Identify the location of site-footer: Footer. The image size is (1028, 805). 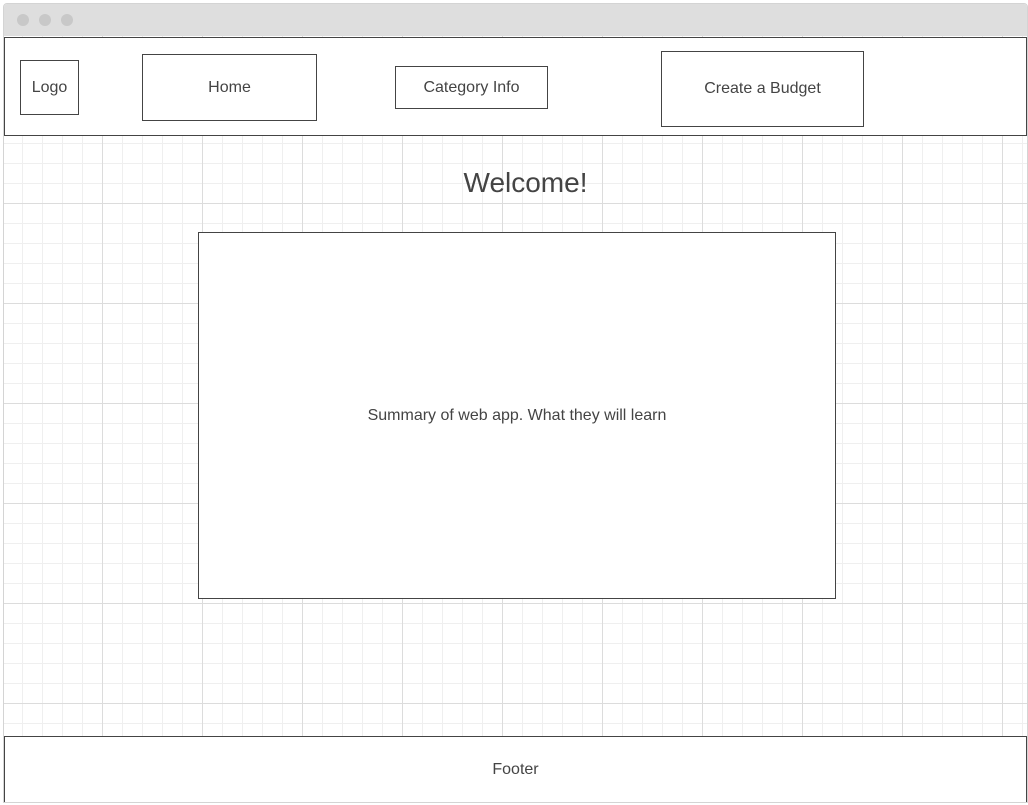
(515, 769).